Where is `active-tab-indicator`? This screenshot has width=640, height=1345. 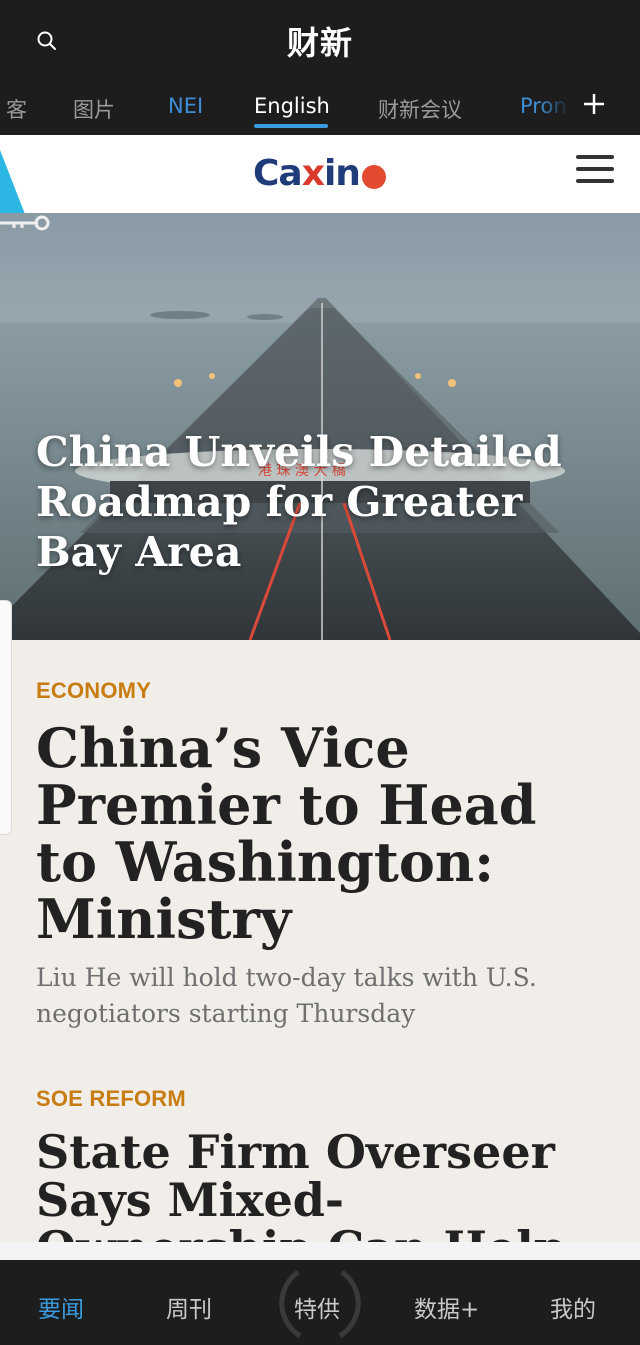
active-tab-indicator is located at coordinates (291, 126).